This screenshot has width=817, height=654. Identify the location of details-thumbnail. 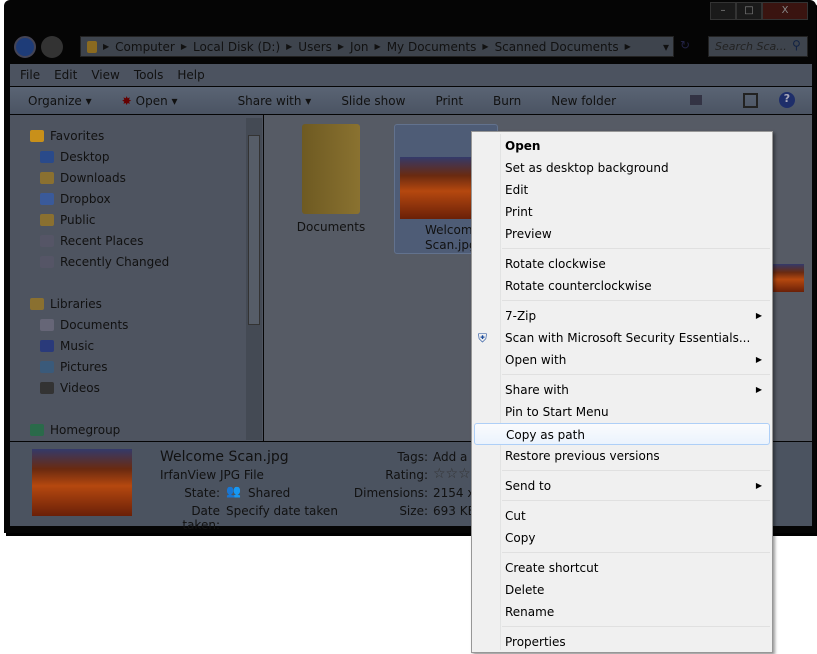
(82, 482).